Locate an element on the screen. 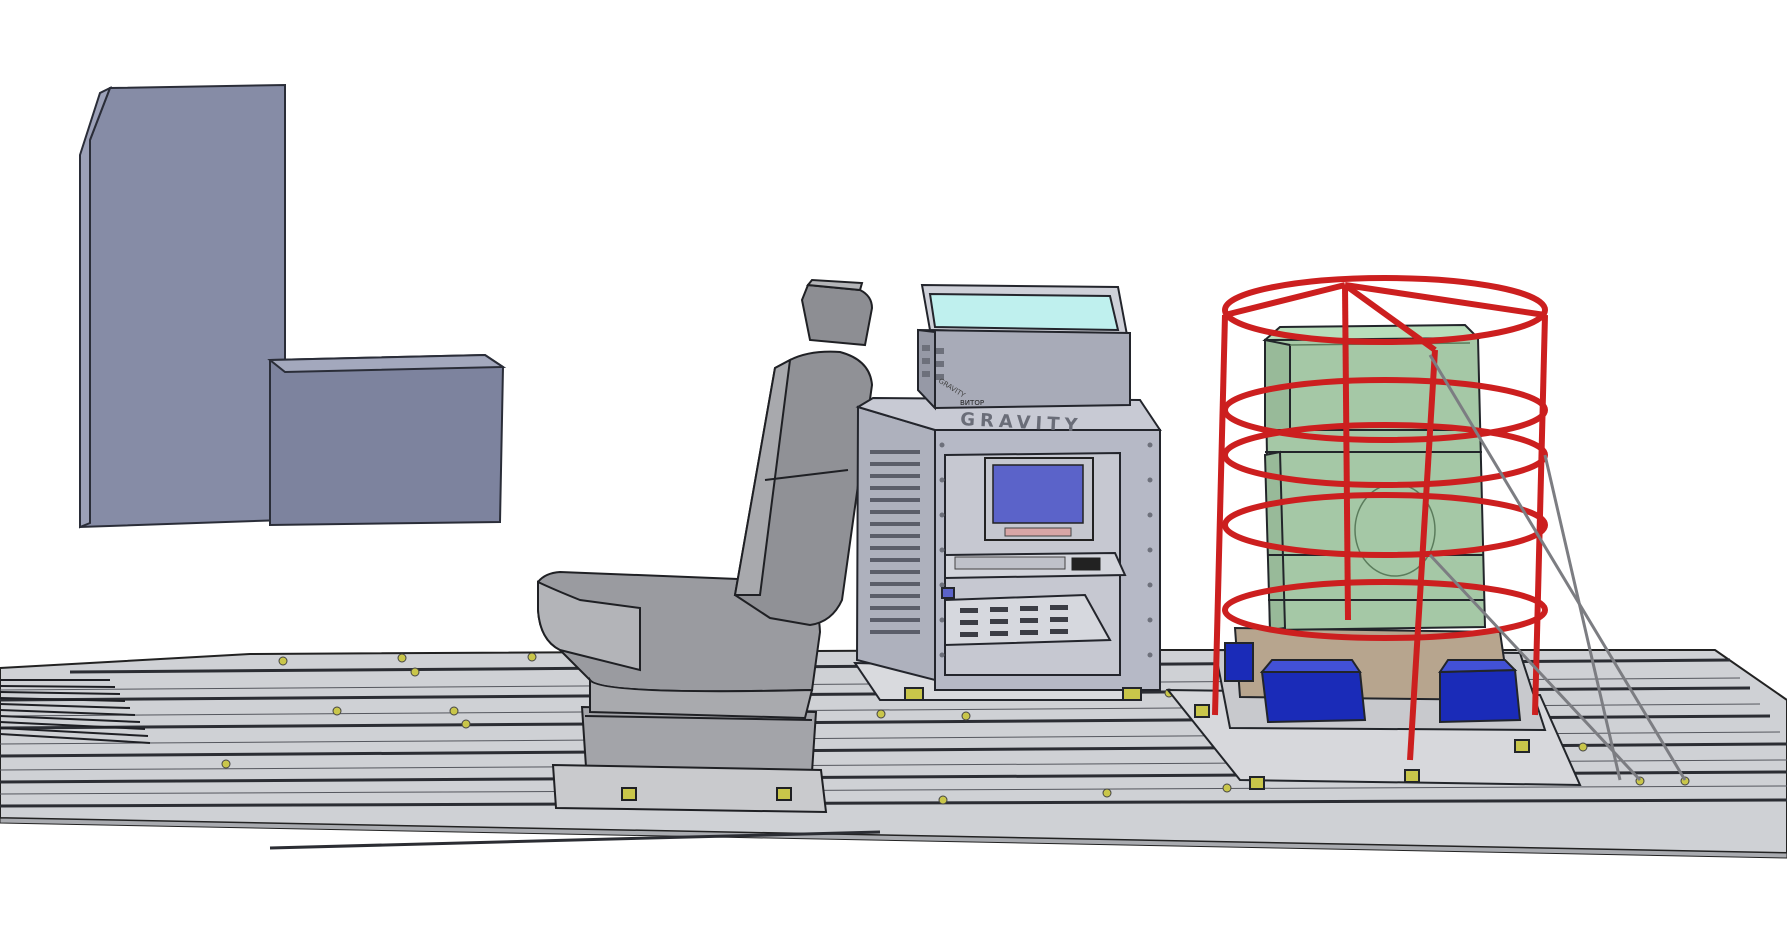  control-cabinet: GRAVITY ВИТОР GRAVITY is located at coordinates (1007, 492).